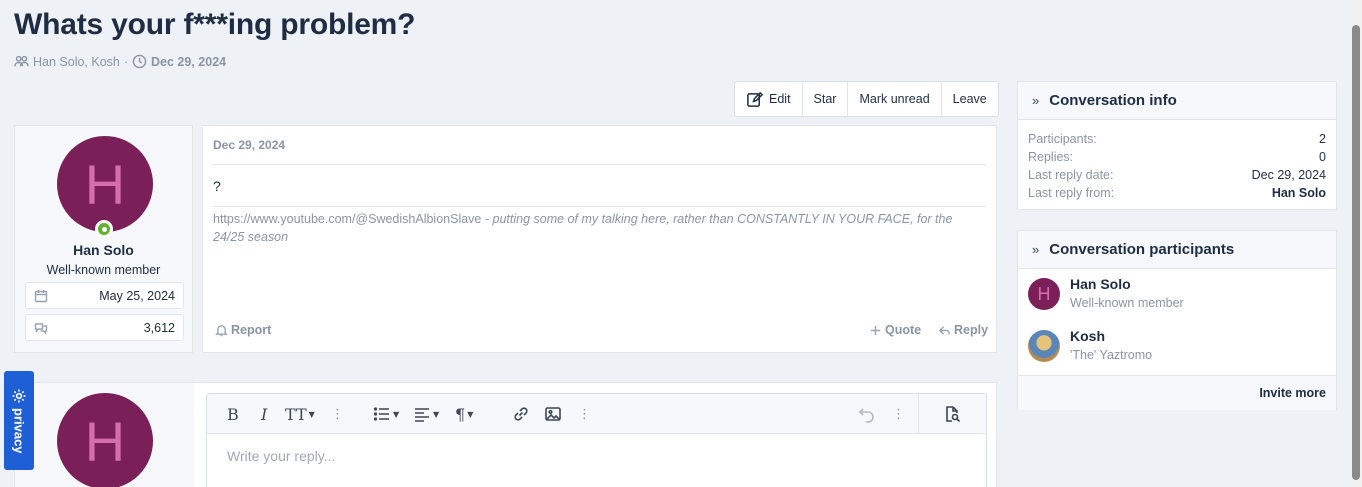  What do you see at coordinates (198, 410) in the screenshot?
I see `speech-pointer` at bounding box center [198, 410].